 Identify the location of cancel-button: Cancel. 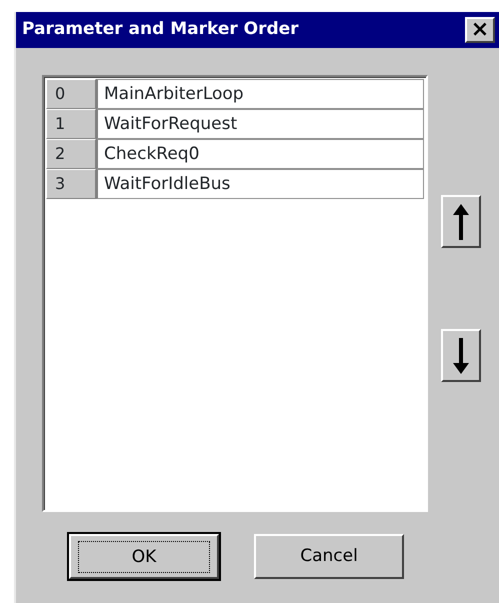
(329, 556).